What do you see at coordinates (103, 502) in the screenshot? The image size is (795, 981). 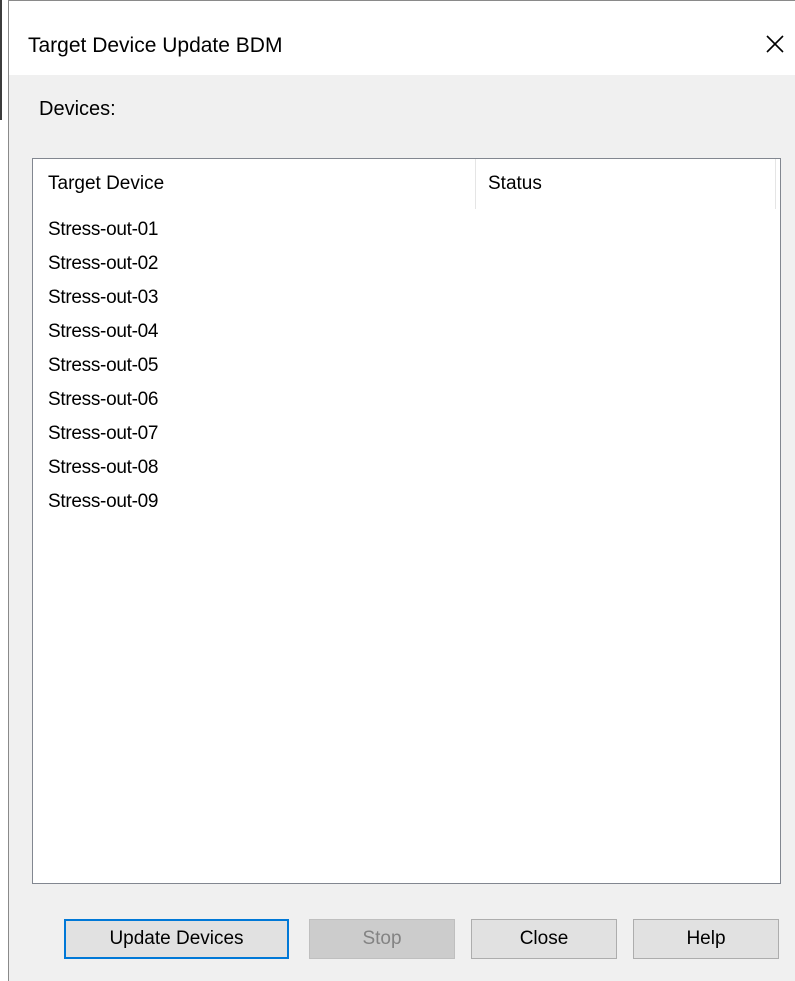 I see `list-item: Stress-out-09` at bounding box center [103, 502].